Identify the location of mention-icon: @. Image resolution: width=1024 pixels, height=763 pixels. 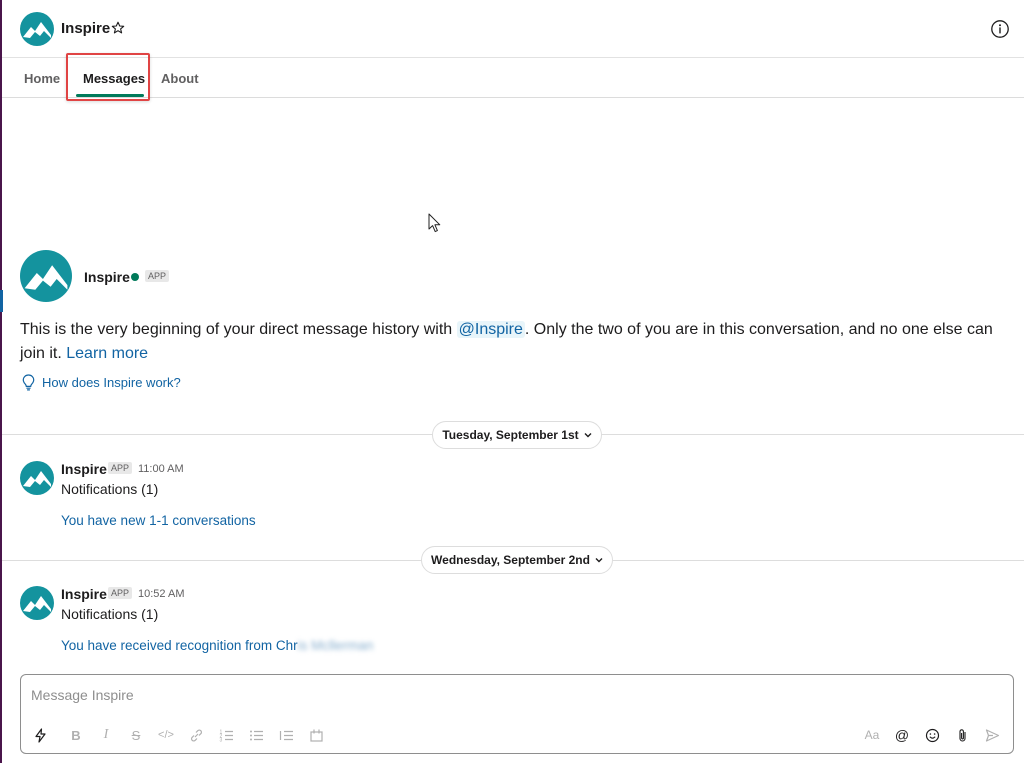
(902, 735).